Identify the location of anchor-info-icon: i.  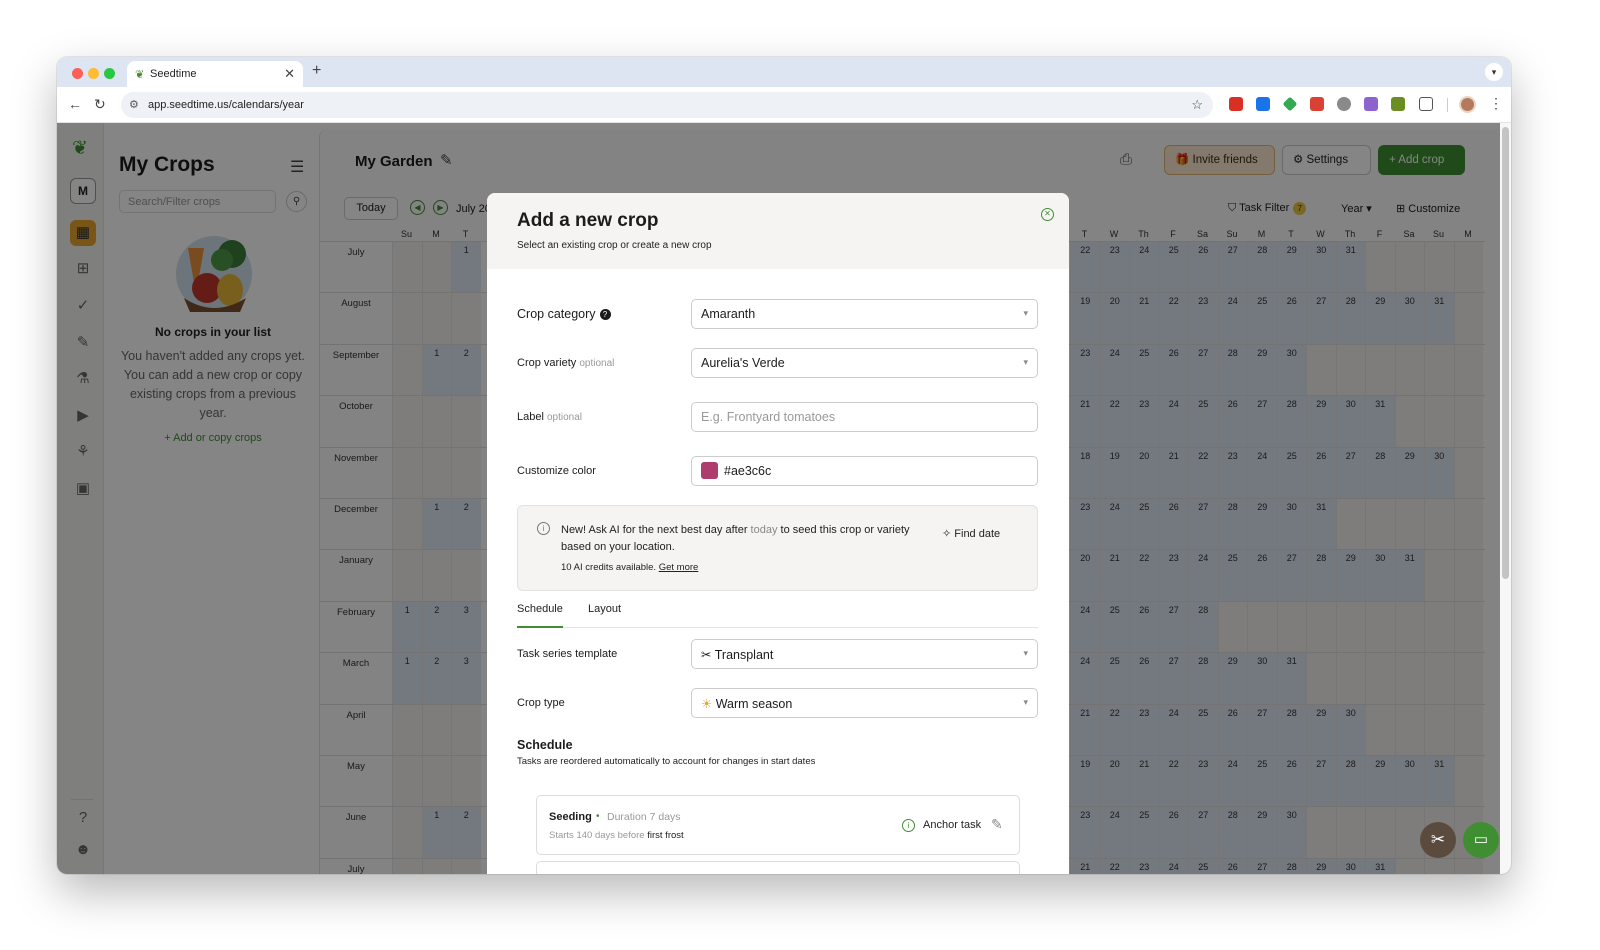
(908, 825).